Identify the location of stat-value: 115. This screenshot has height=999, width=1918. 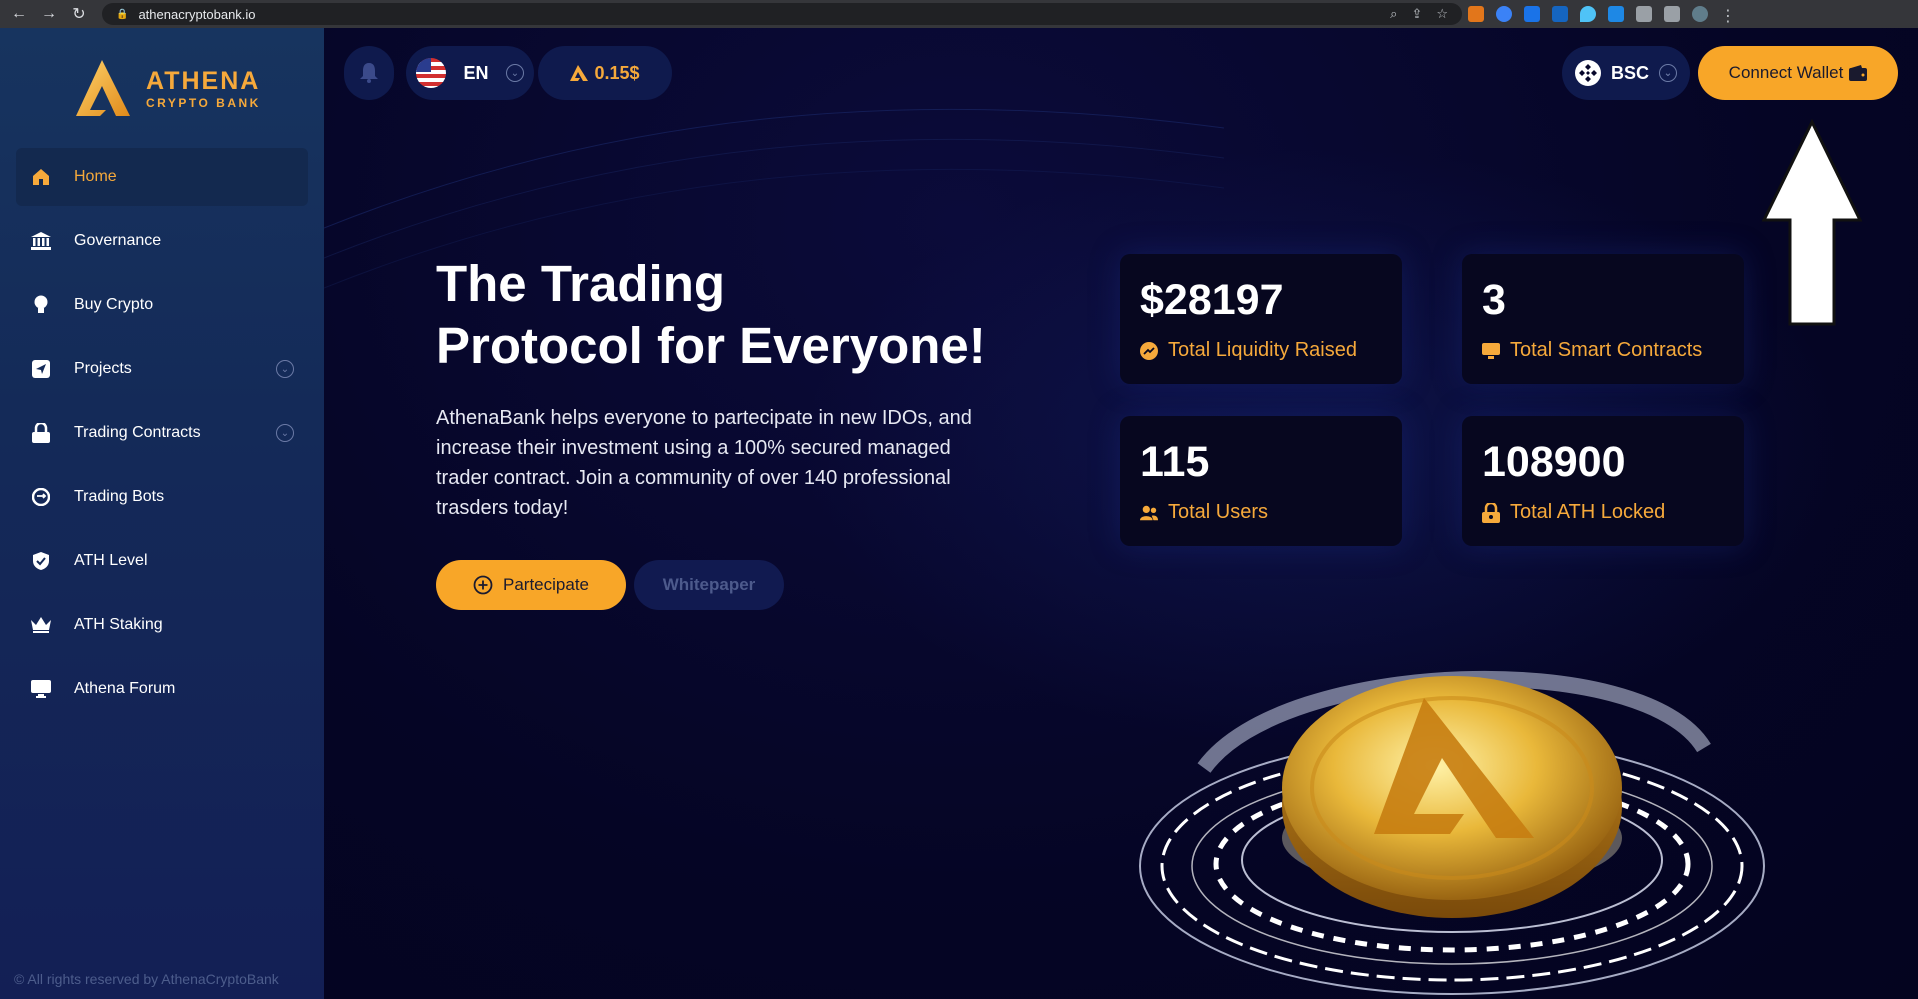
(1175, 462).